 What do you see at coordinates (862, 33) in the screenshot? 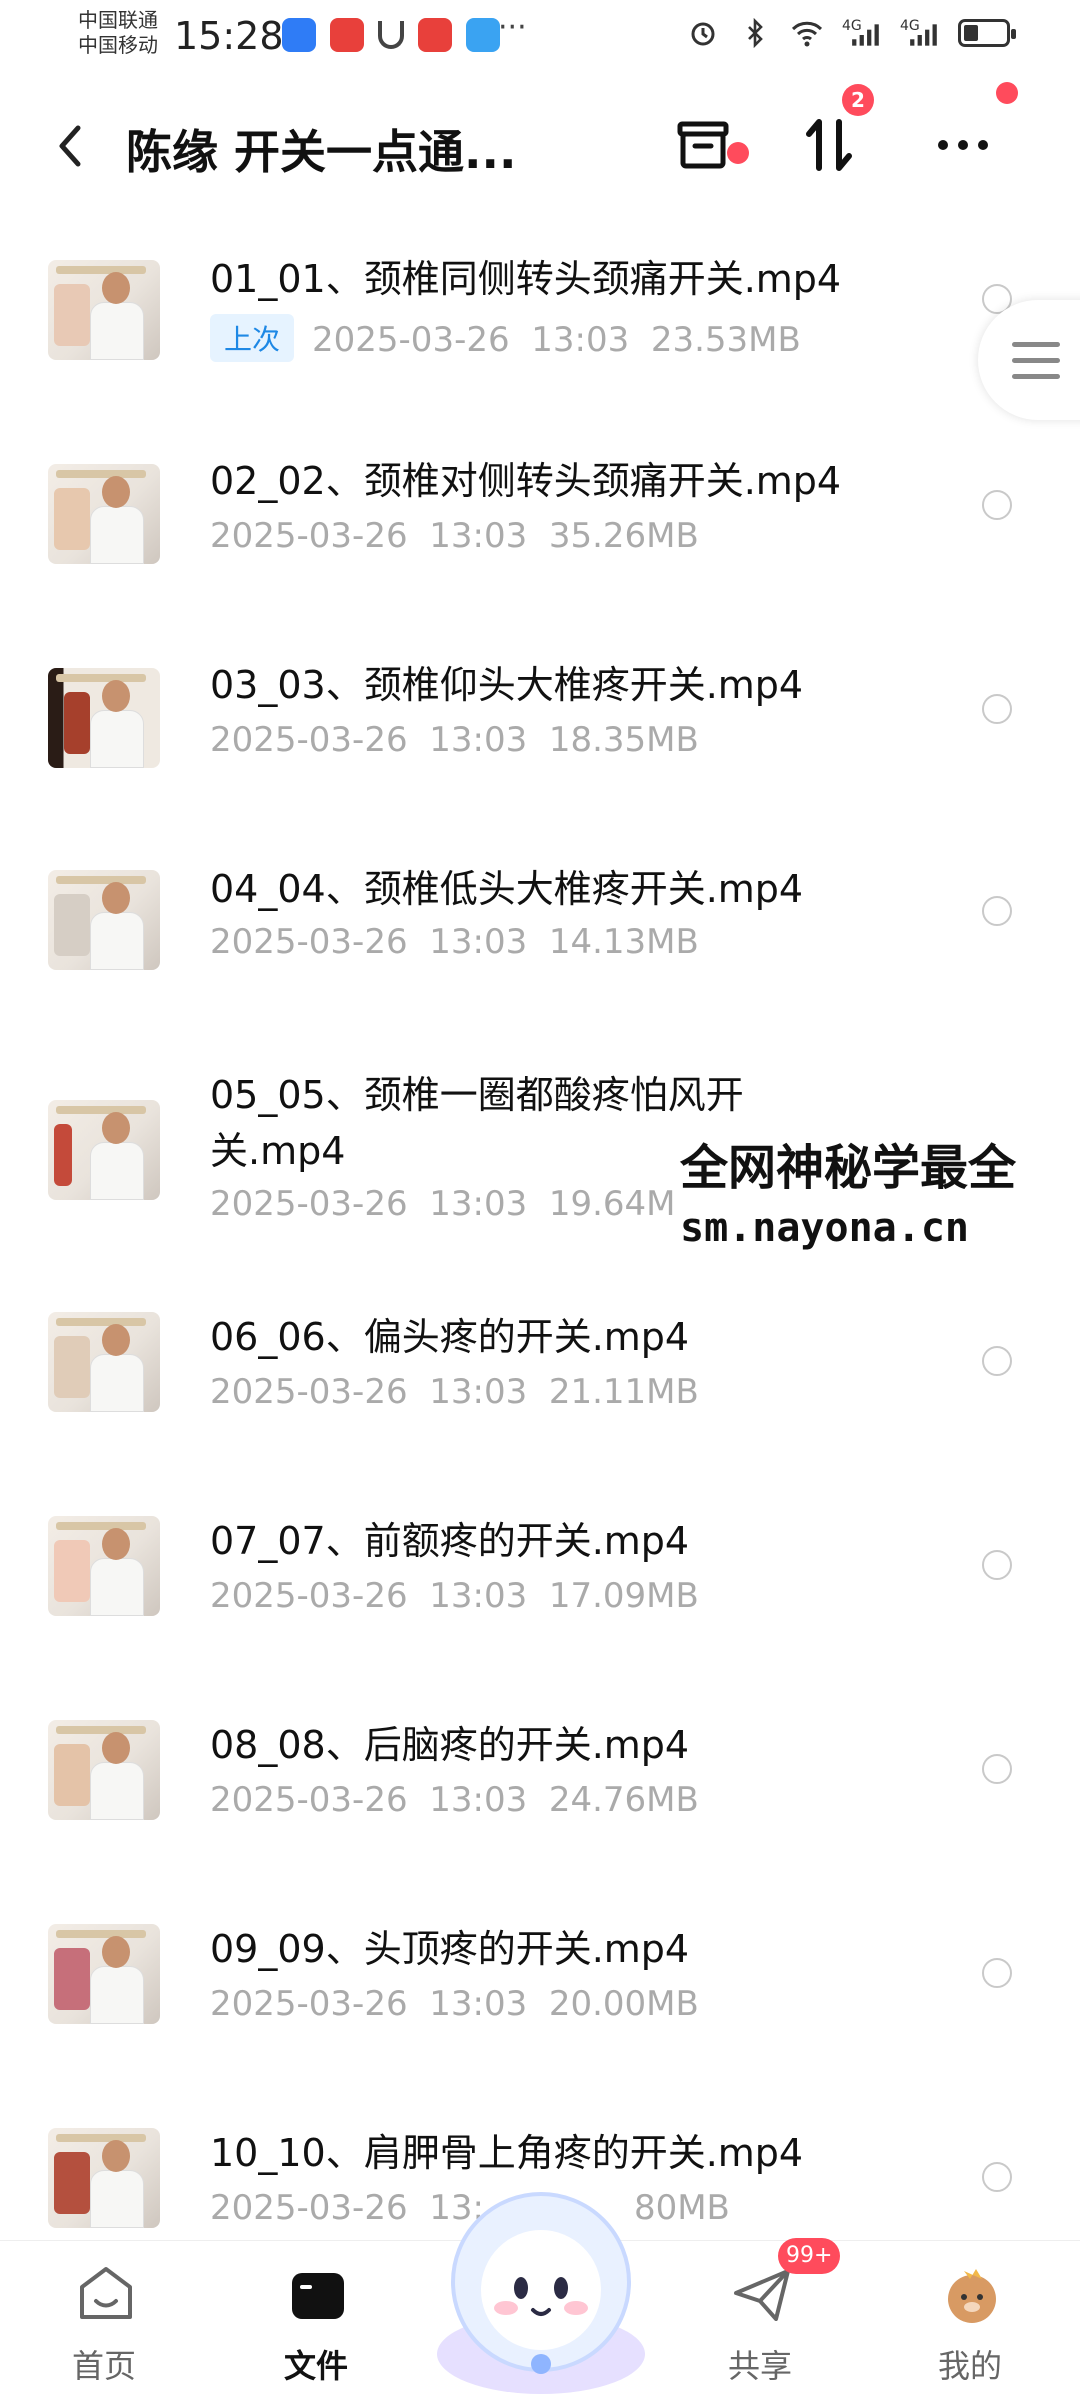
I see `signal-4g-1-icon: 4G` at bounding box center [862, 33].